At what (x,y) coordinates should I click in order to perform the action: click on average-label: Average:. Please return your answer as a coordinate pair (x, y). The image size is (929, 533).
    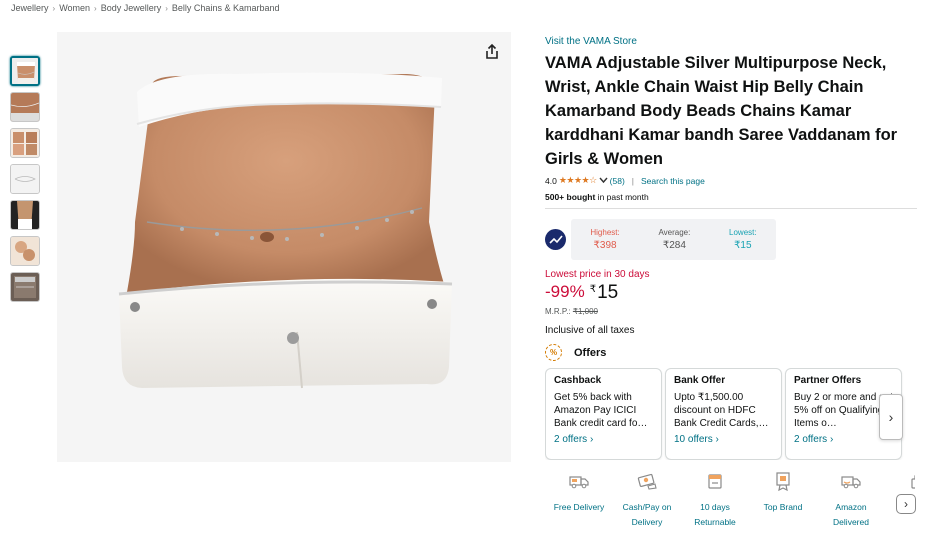
    Looking at the image, I should click on (674, 232).